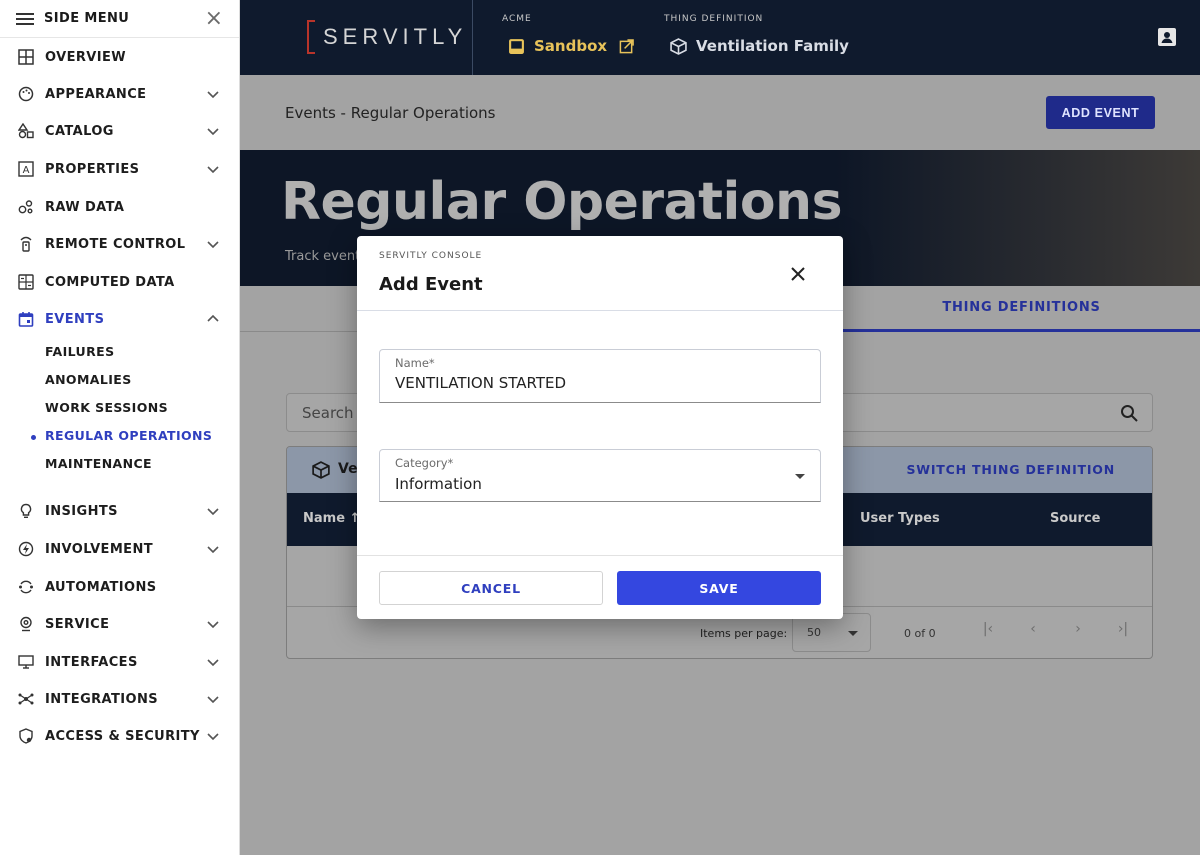  Describe the element at coordinates (1129, 413) in the screenshot. I see `search-icon` at that location.